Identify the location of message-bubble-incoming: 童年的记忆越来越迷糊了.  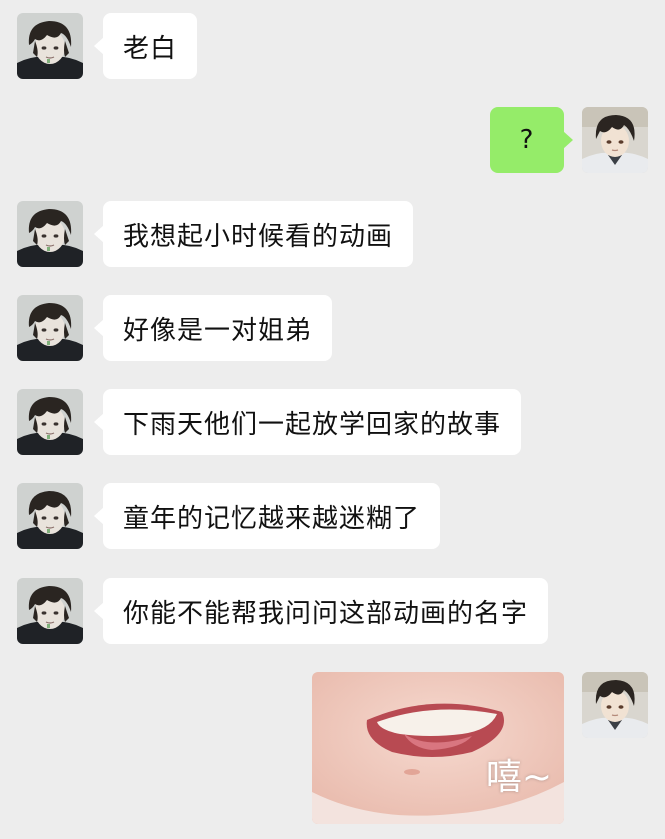
(267, 516).